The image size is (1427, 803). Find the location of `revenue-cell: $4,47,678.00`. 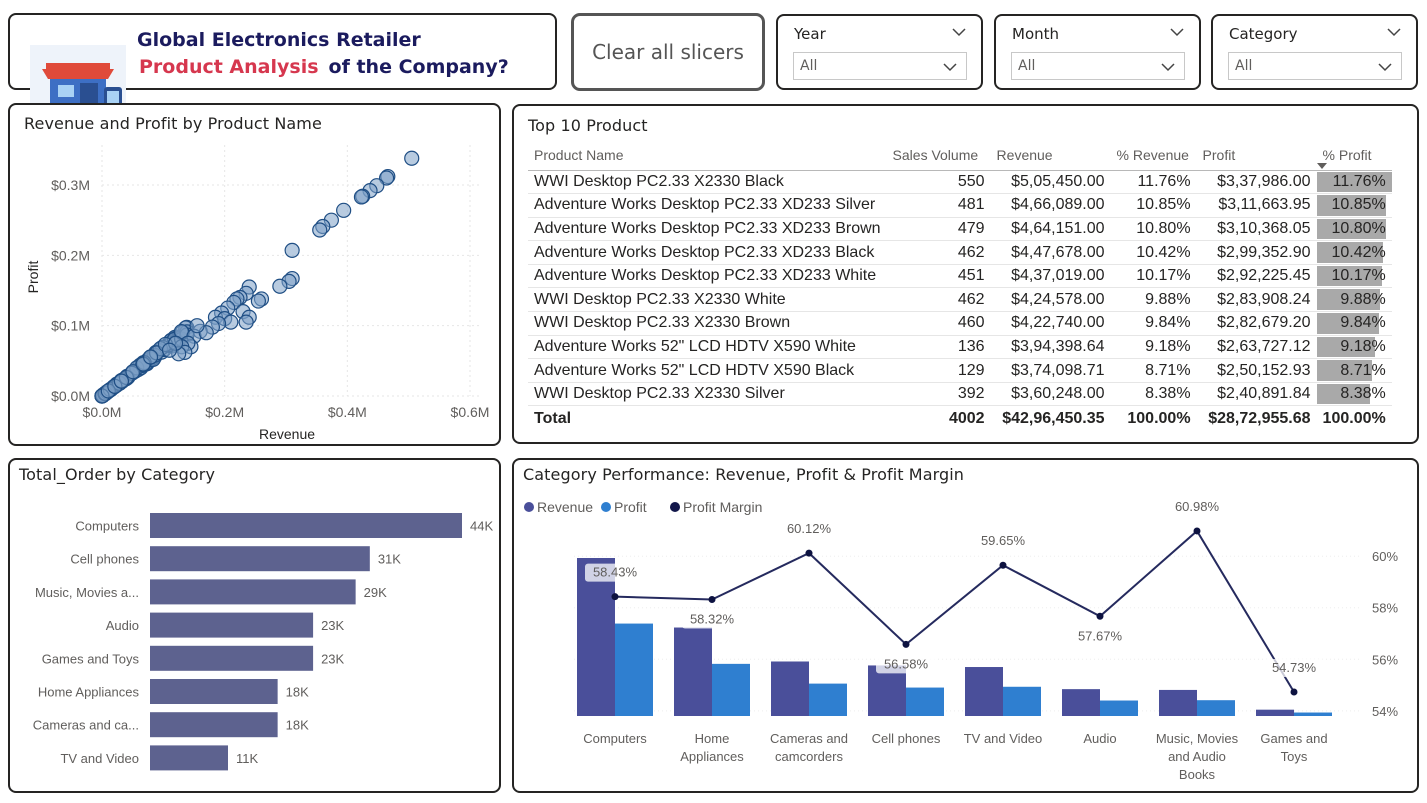

revenue-cell: $4,47,678.00 is located at coordinates (1050, 252).